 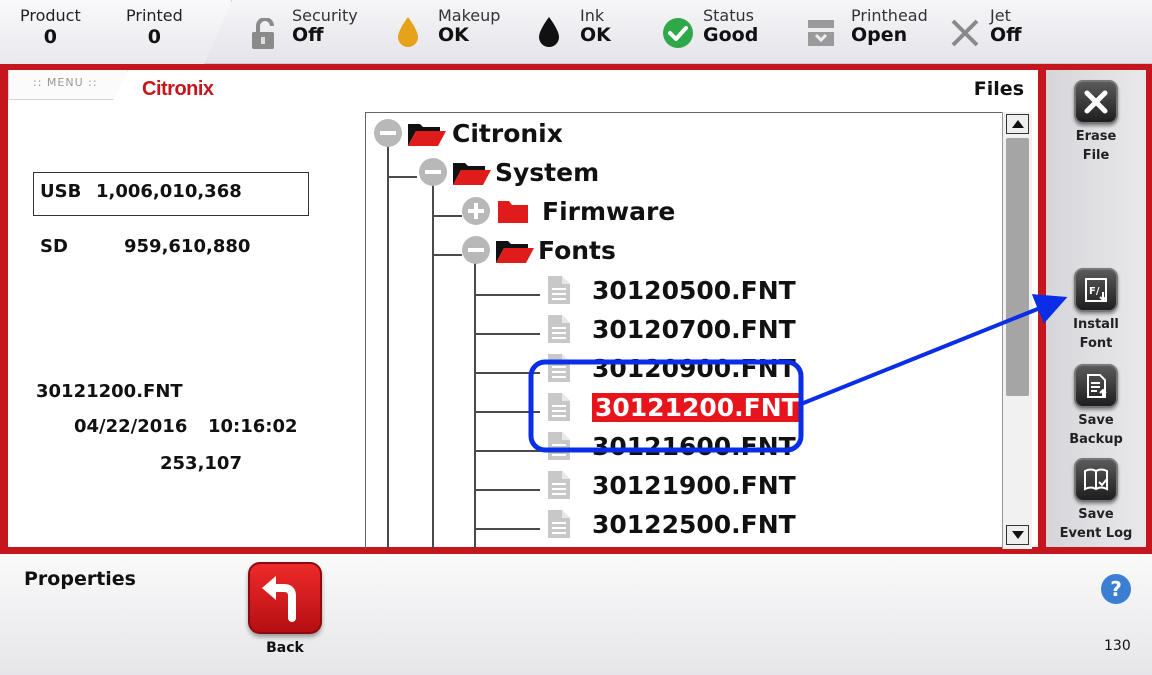 I want to click on scroll-up-button, so click(x=1017, y=124).